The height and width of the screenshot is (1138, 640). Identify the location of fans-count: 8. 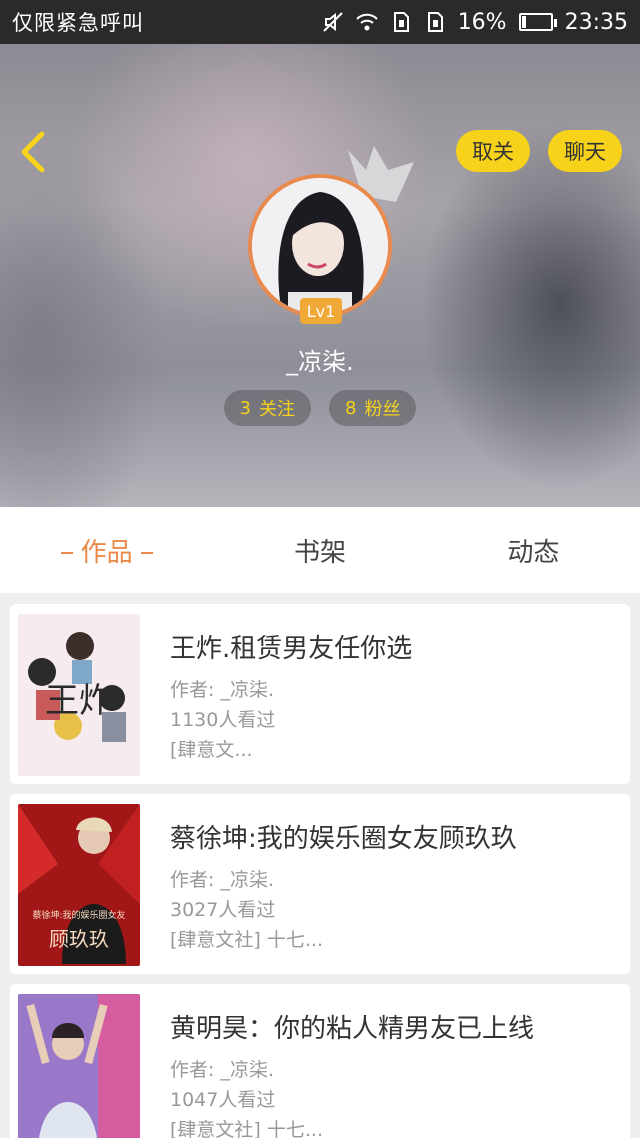
(351, 408).